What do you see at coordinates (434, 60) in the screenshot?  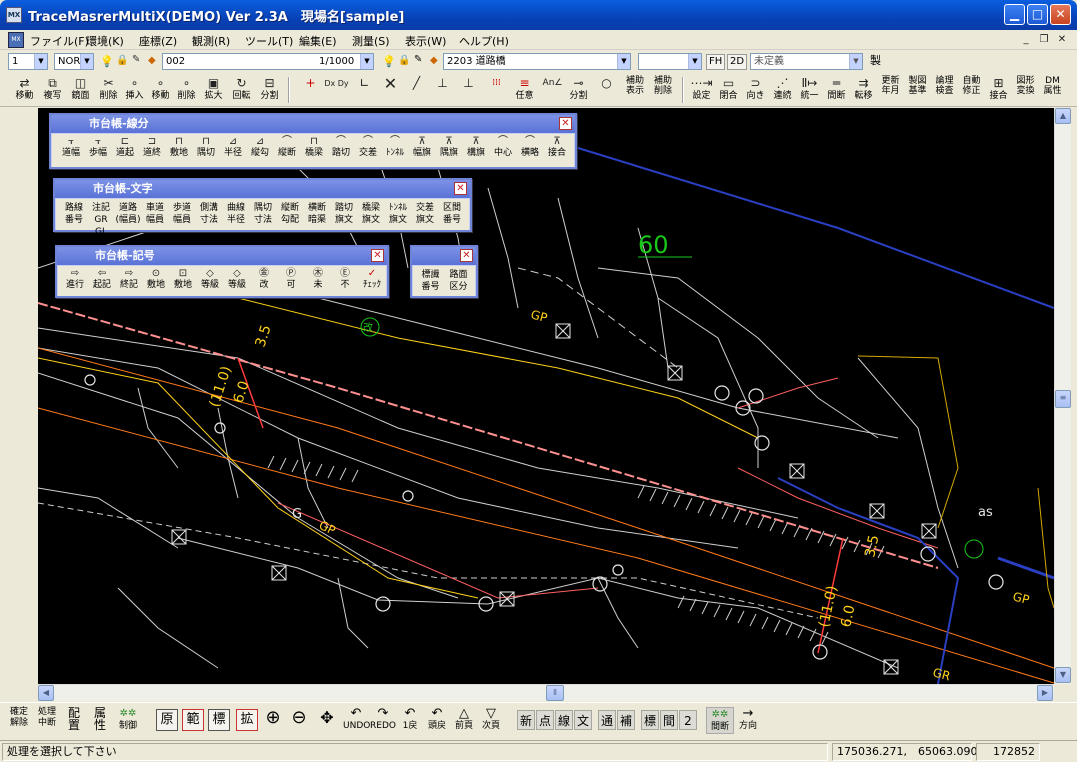 I see `diamond-icon: ◆` at bounding box center [434, 60].